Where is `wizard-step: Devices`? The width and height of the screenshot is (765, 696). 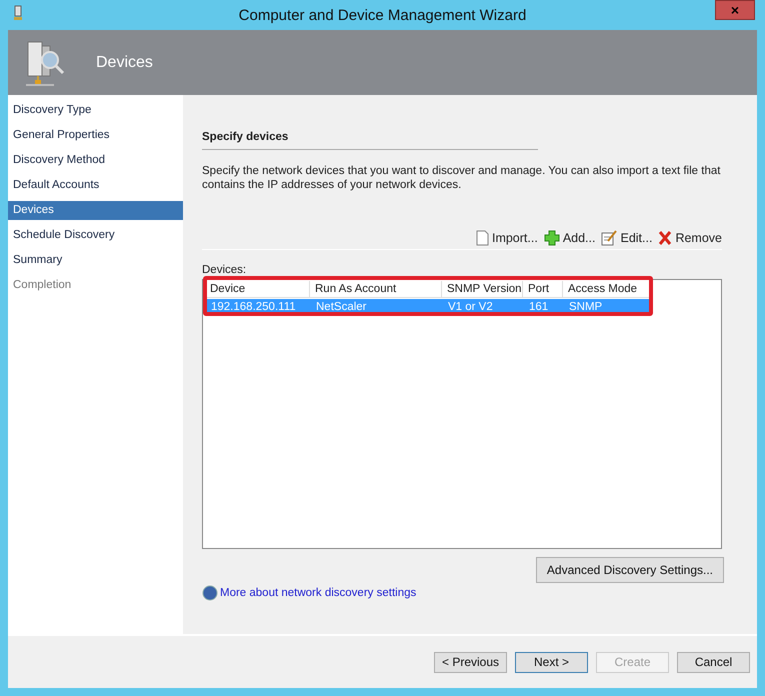
wizard-step: Devices is located at coordinates (95, 210).